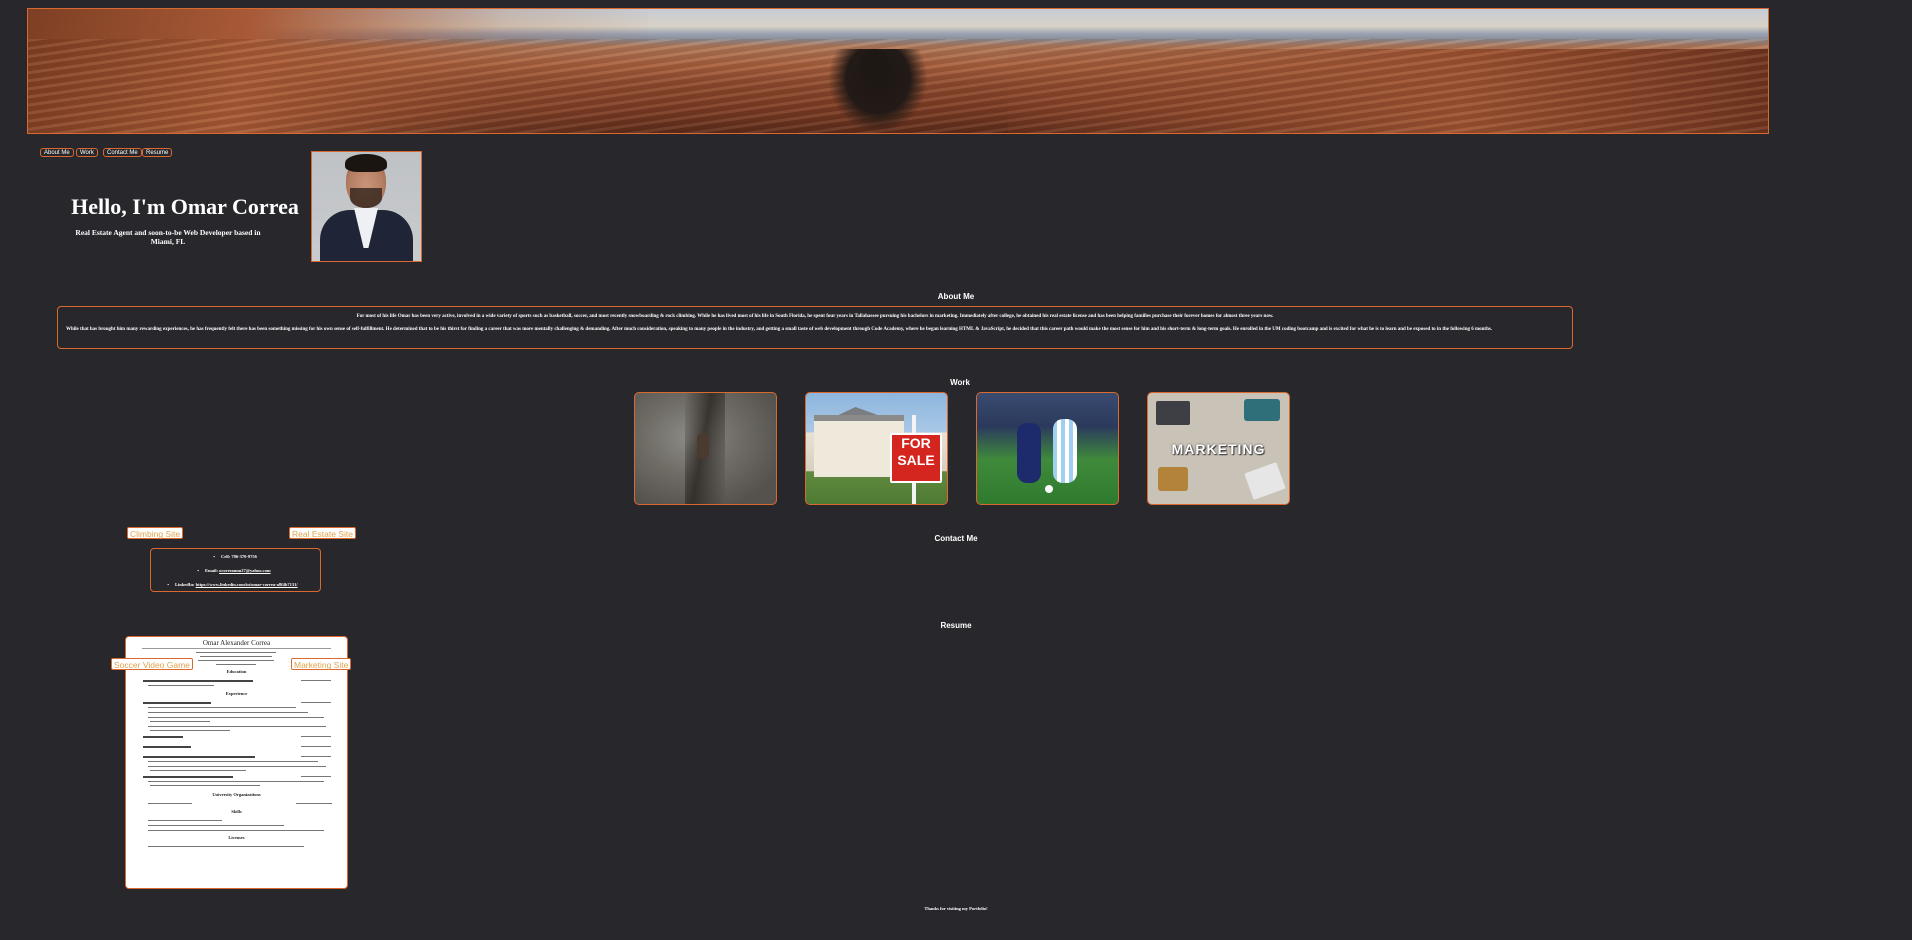  Describe the element at coordinates (898, 71) in the screenshot. I see `header-banner` at that location.